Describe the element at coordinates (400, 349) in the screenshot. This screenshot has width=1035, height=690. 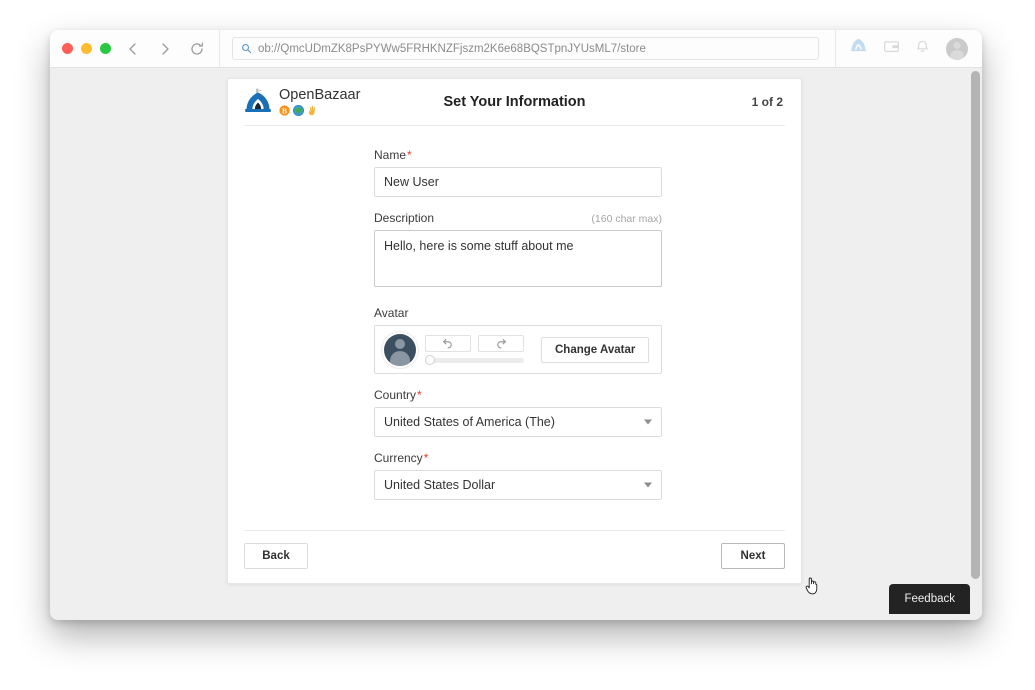
I see `avatar-preview` at that location.